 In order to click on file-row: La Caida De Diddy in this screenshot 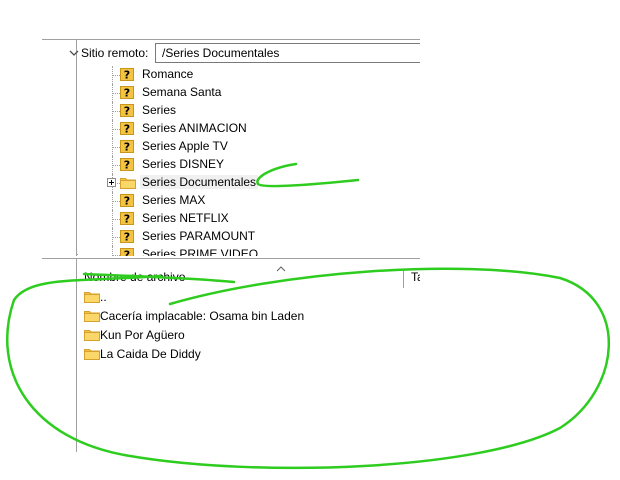, I will do `click(249, 354)`.